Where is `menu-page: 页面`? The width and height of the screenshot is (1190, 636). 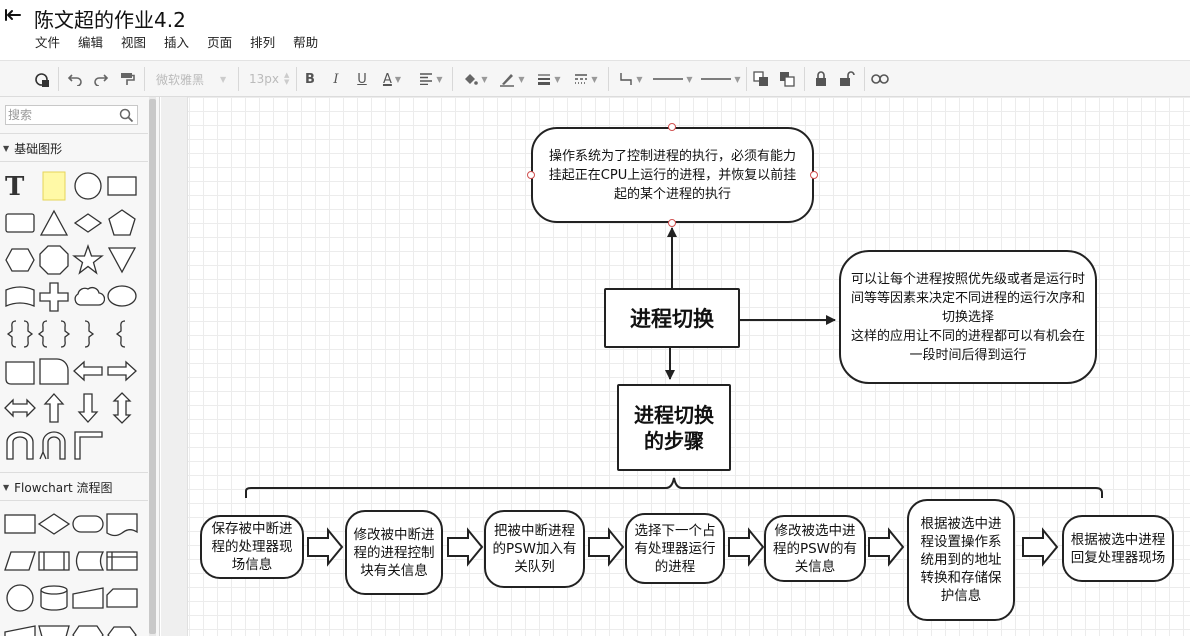
menu-page: 页面 is located at coordinates (219, 43).